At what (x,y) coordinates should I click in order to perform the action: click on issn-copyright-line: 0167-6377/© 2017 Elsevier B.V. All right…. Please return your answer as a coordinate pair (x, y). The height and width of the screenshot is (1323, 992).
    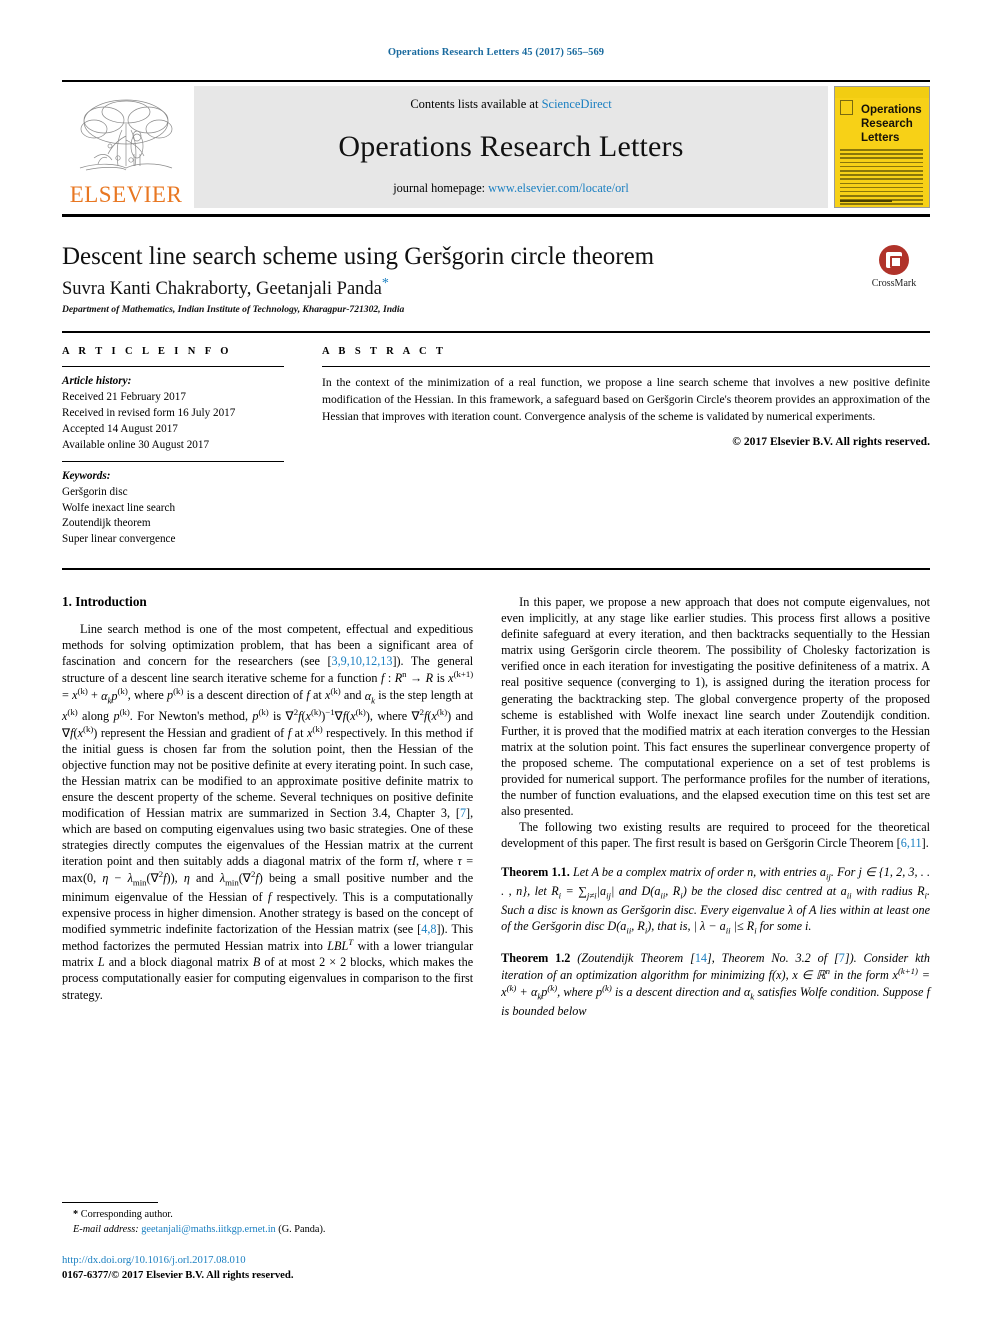
    Looking at the image, I should click on (178, 1274).